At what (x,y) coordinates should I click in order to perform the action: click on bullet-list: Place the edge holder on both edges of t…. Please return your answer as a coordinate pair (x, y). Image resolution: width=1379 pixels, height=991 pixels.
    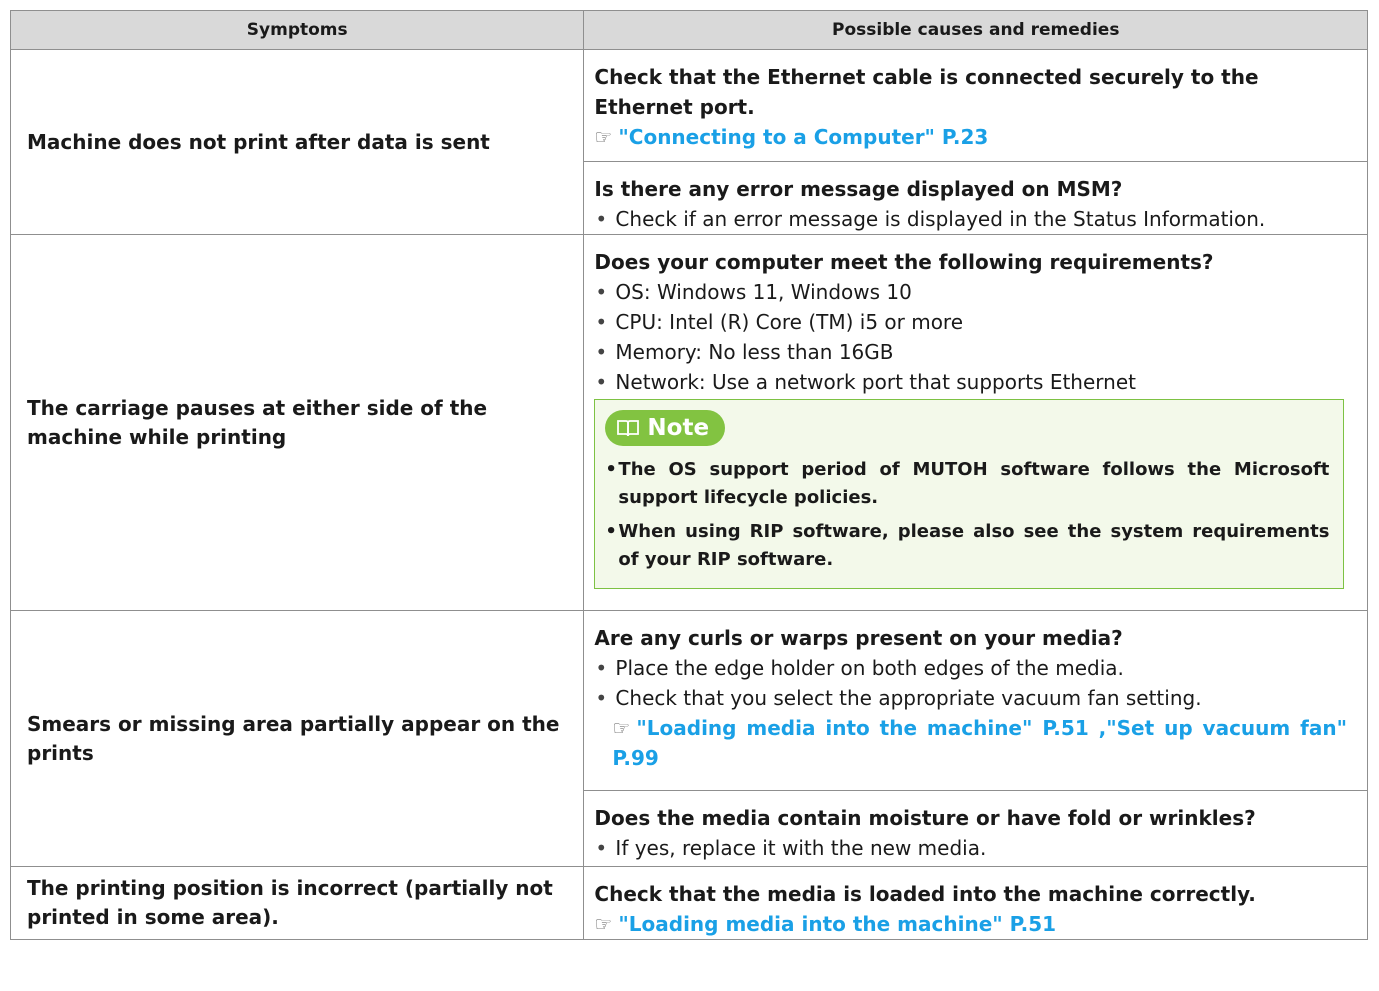
    Looking at the image, I should click on (970, 683).